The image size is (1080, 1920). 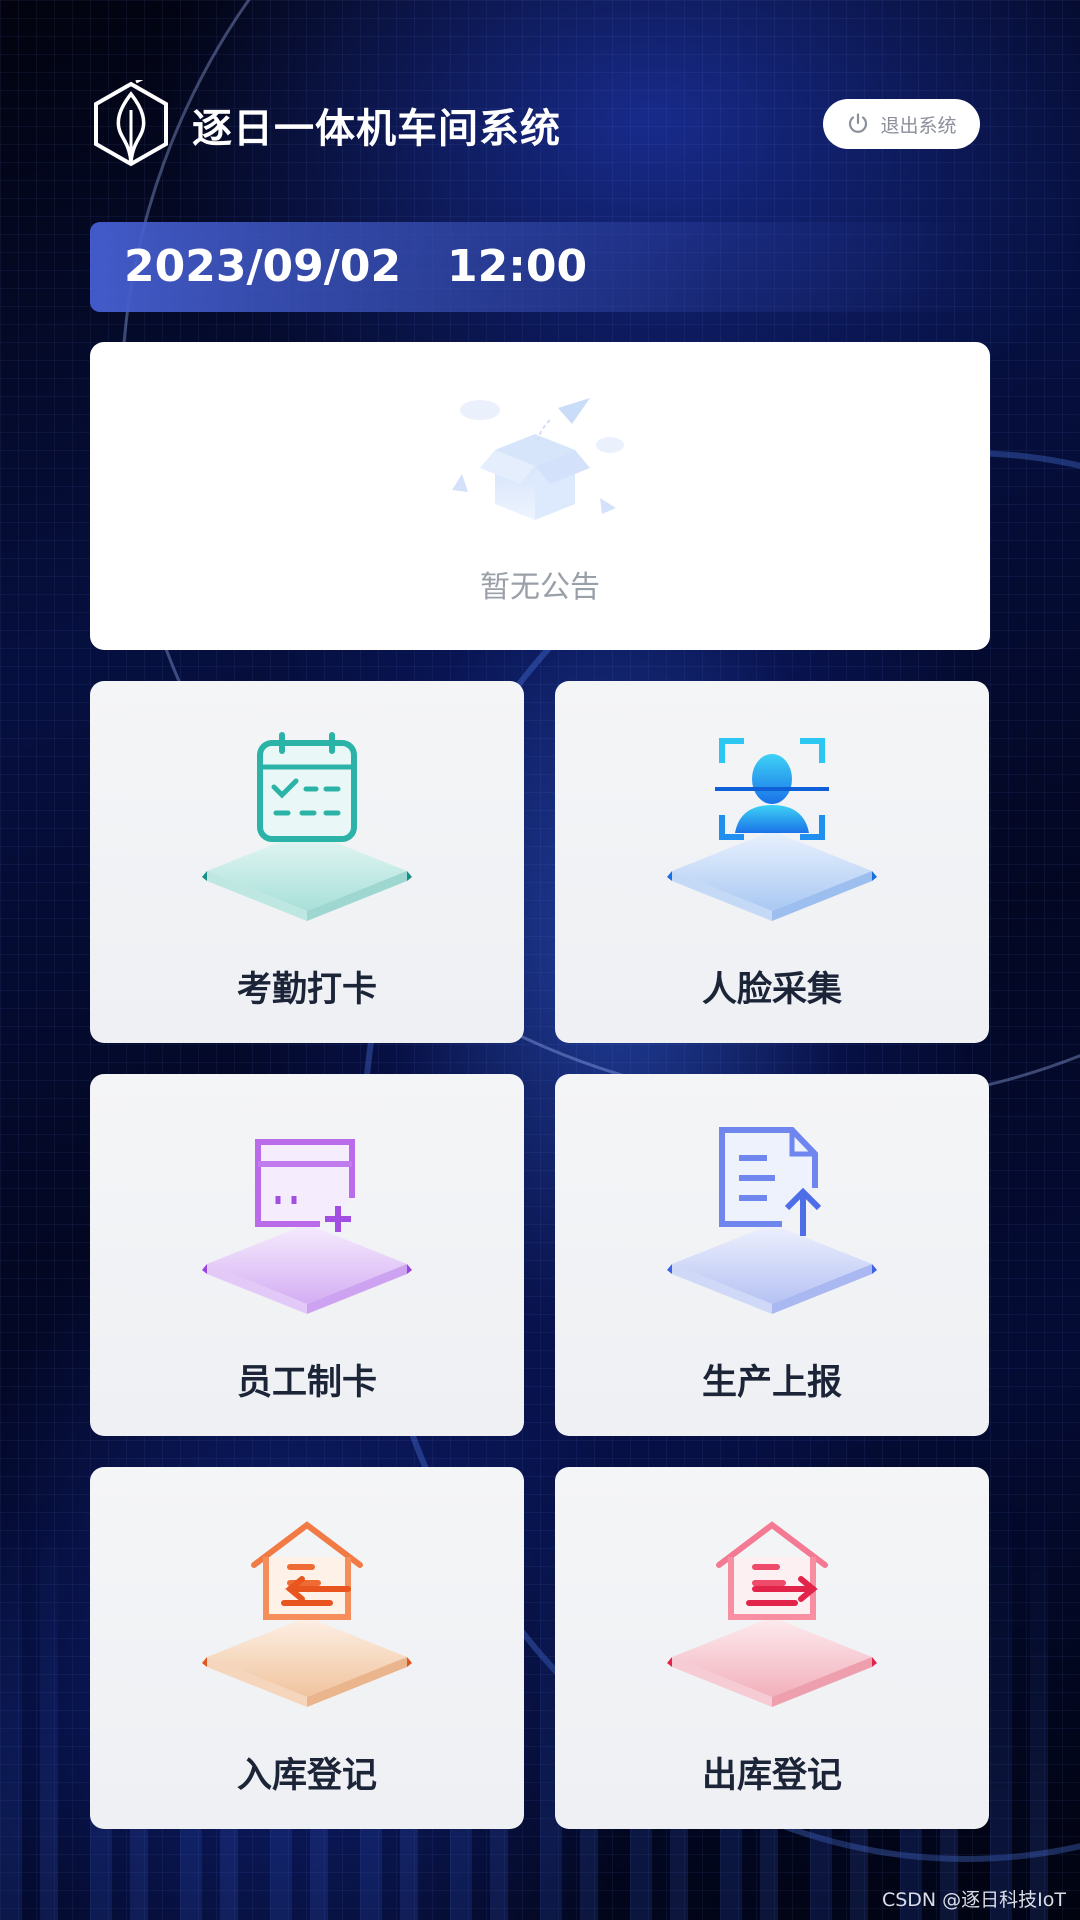 I want to click on tile-attendance: 考勤打卡, so click(x=307, y=862).